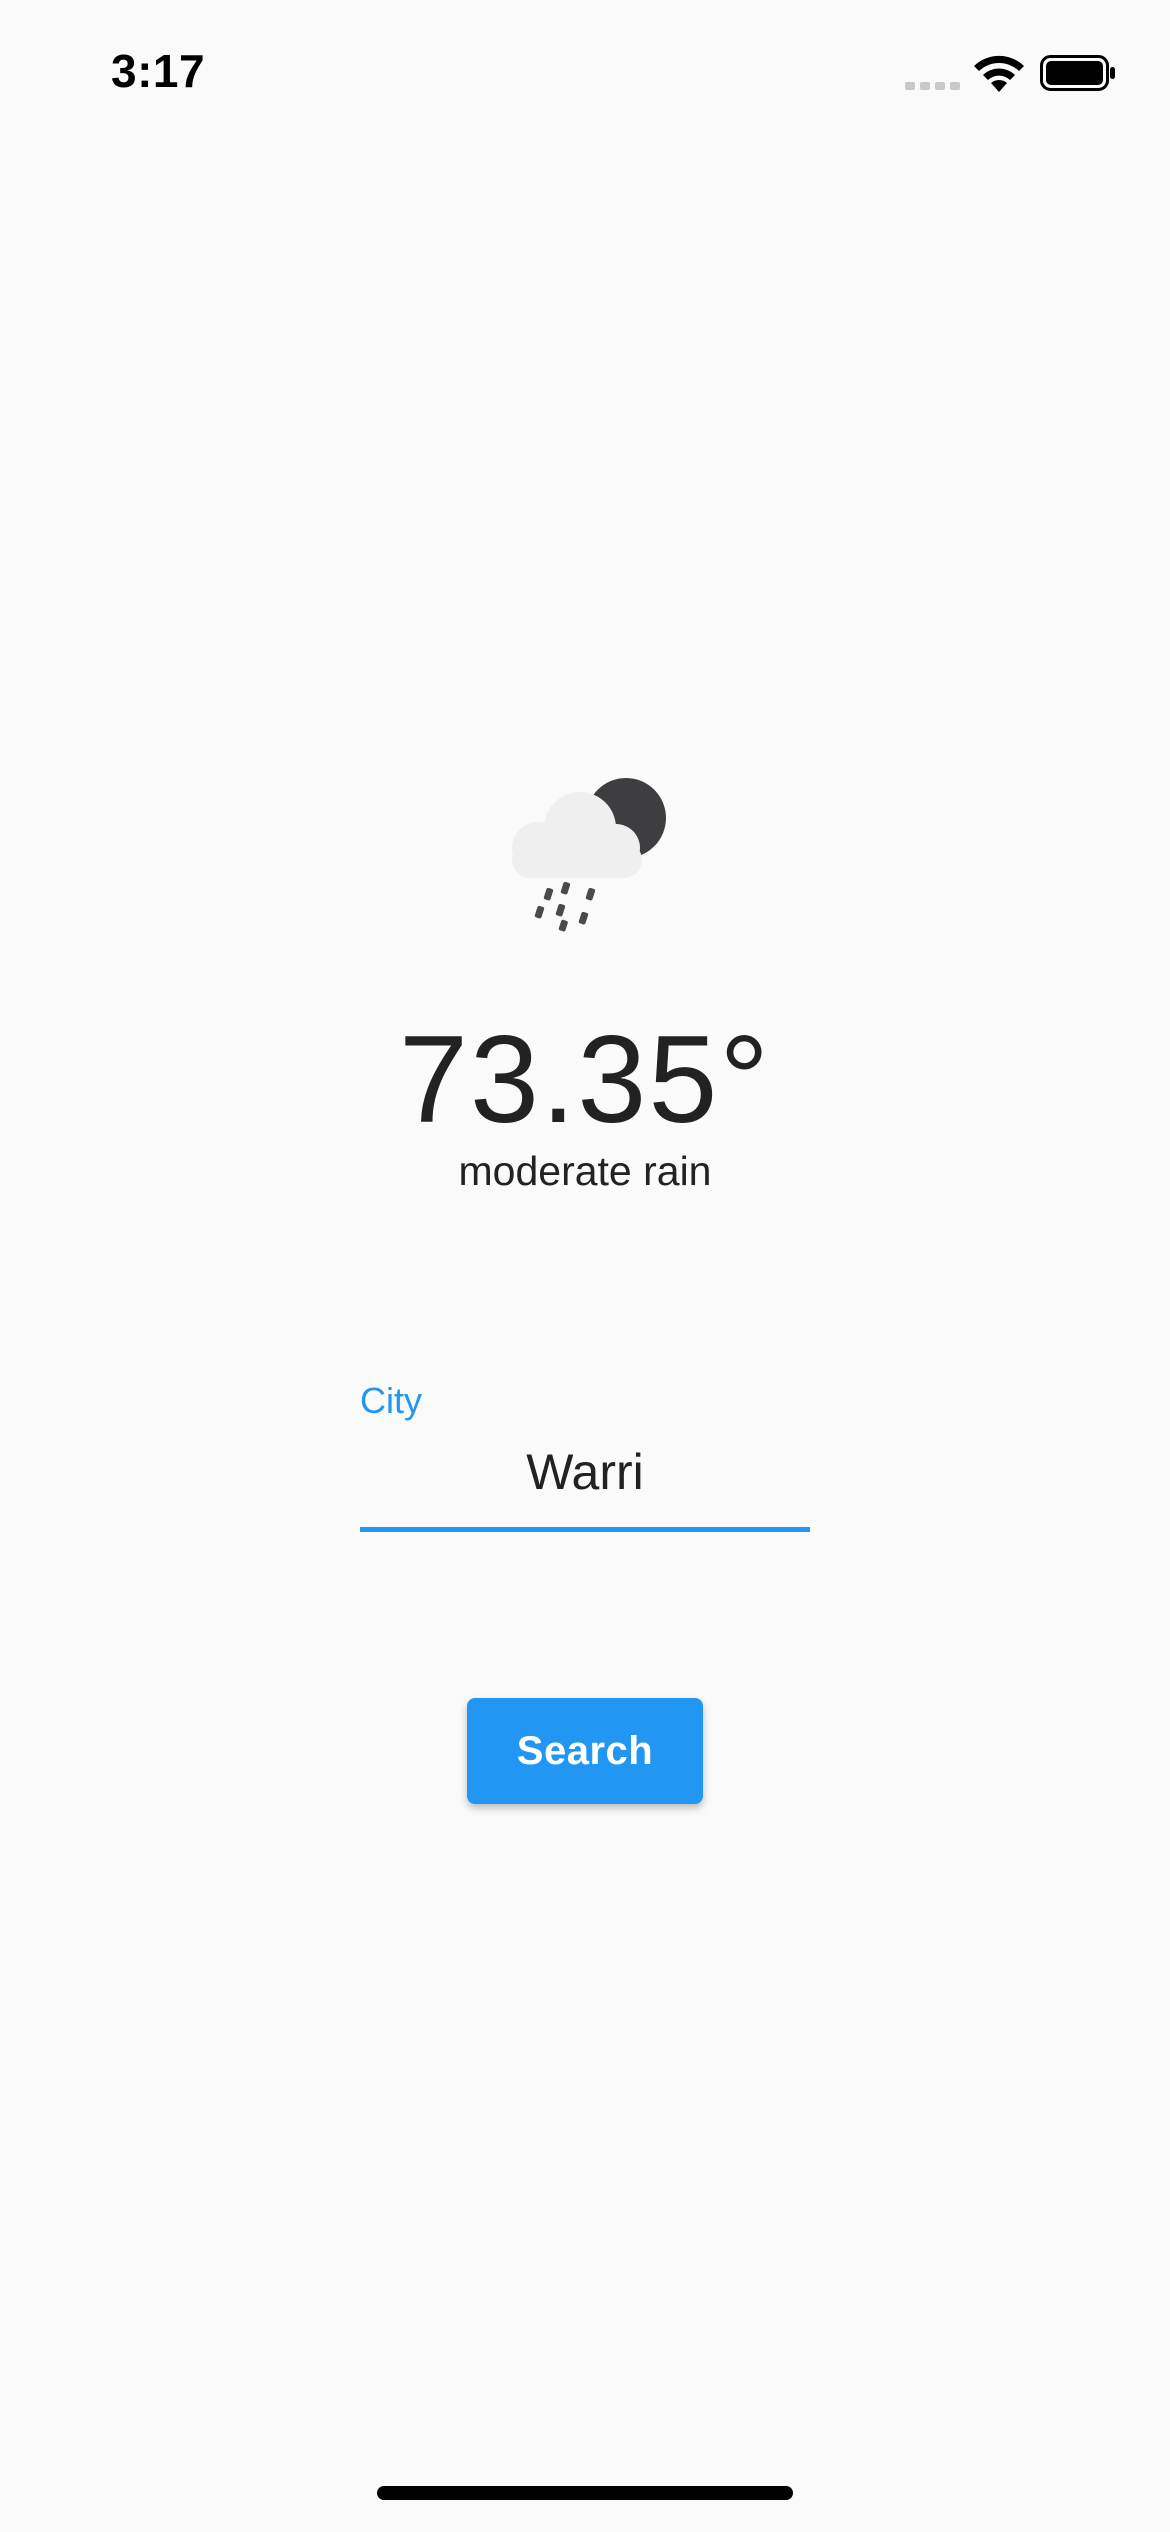  Describe the element at coordinates (585, 1529) in the screenshot. I see `city-underline` at that location.